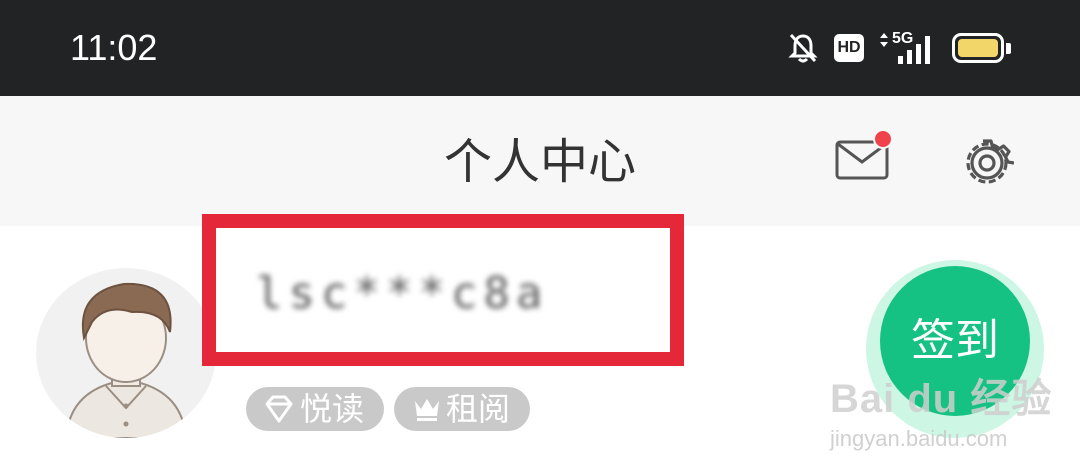 Image resolution: width=1080 pixels, height=474 pixels. What do you see at coordinates (114, 47) in the screenshot?
I see `status-time: 11:02` at bounding box center [114, 47].